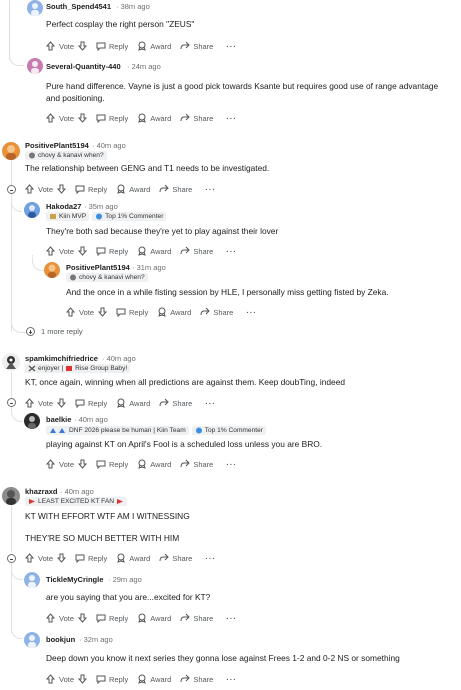  What do you see at coordinates (63, 206) in the screenshot?
I see `username: Hakoda27` at bounding box center [63, 206].